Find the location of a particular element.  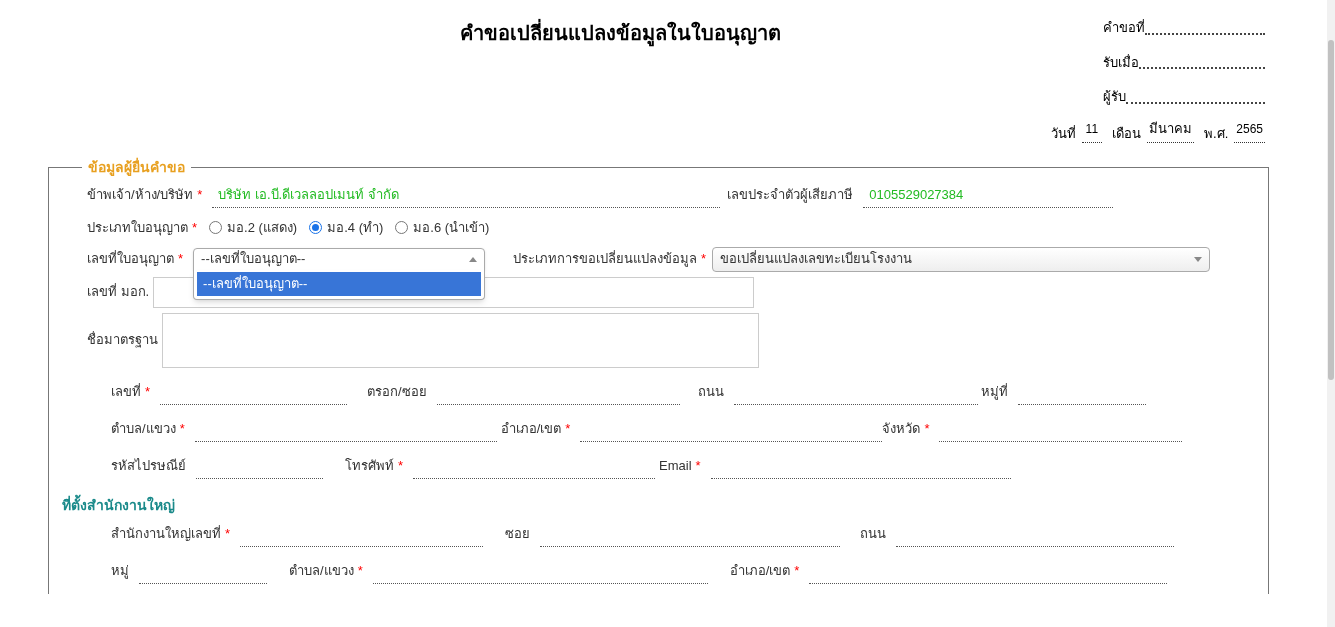

change-type-select: ขอเปลี่ยนแปลงเลขทะเบียนโรงงาน is located at coordinates (961, 259).